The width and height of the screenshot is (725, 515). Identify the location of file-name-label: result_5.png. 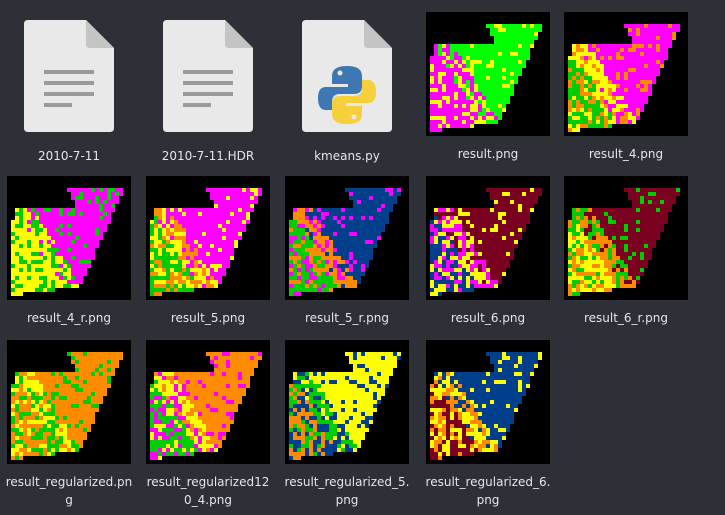
(208, 318).